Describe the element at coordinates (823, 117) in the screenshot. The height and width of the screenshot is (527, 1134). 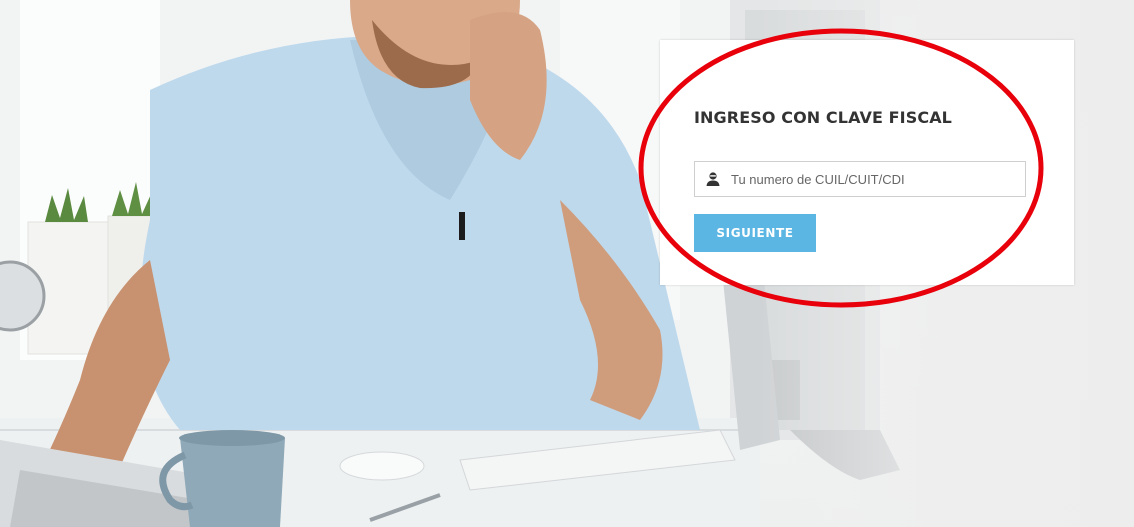
I see `login-title: INGRESO CON CLAVE FISCAL` at that location.